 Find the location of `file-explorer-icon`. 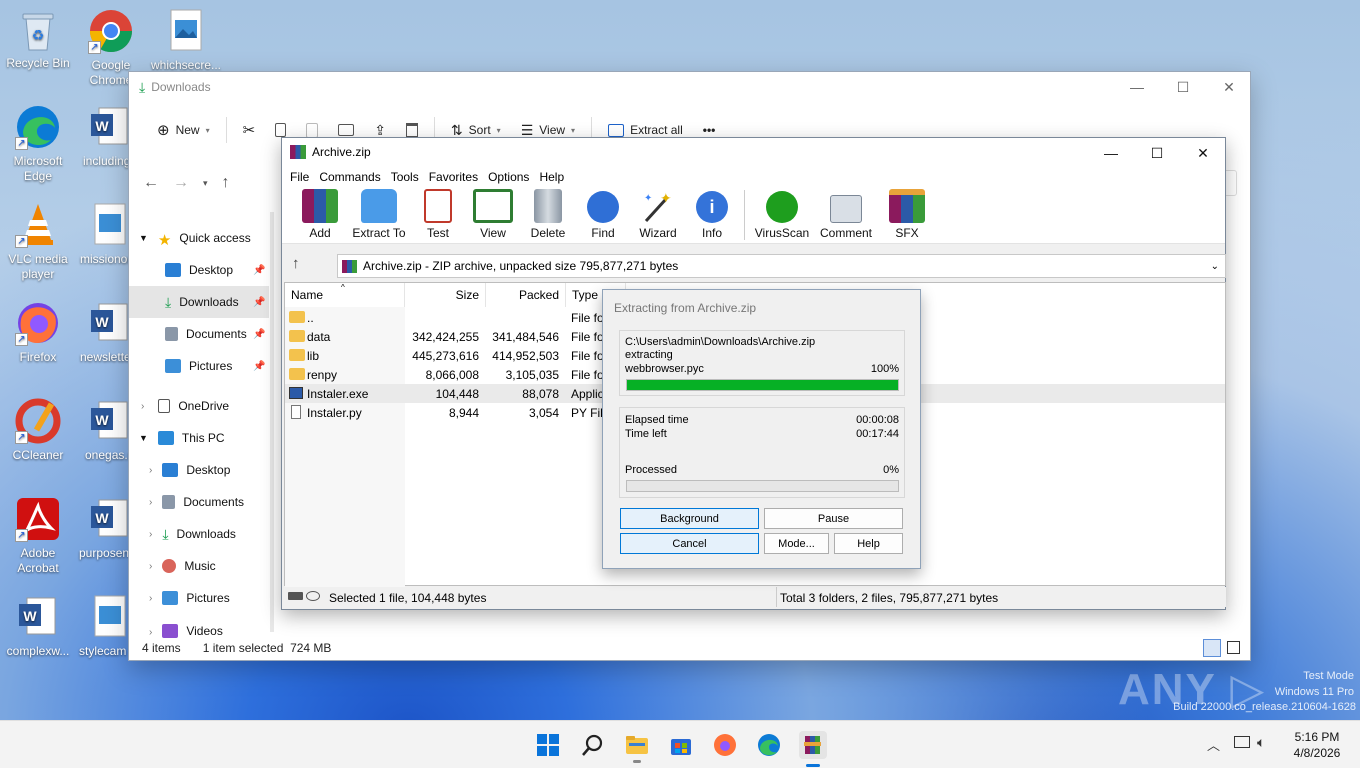

file-explorer-icon is located at coordinates (637, 748).